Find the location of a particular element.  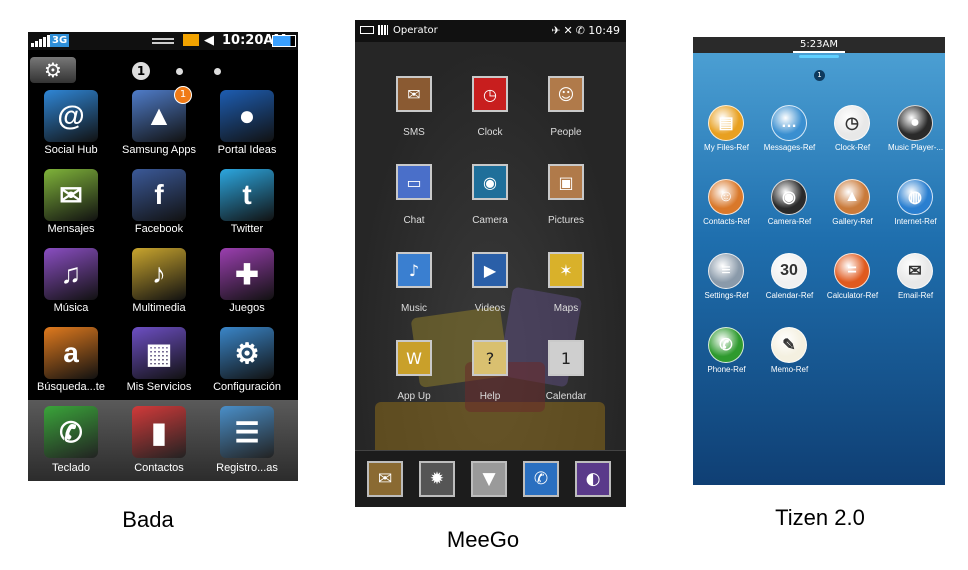

dock: ✉ ✹ ▼ ✆ ◐ is located at coordinates (490, 478).